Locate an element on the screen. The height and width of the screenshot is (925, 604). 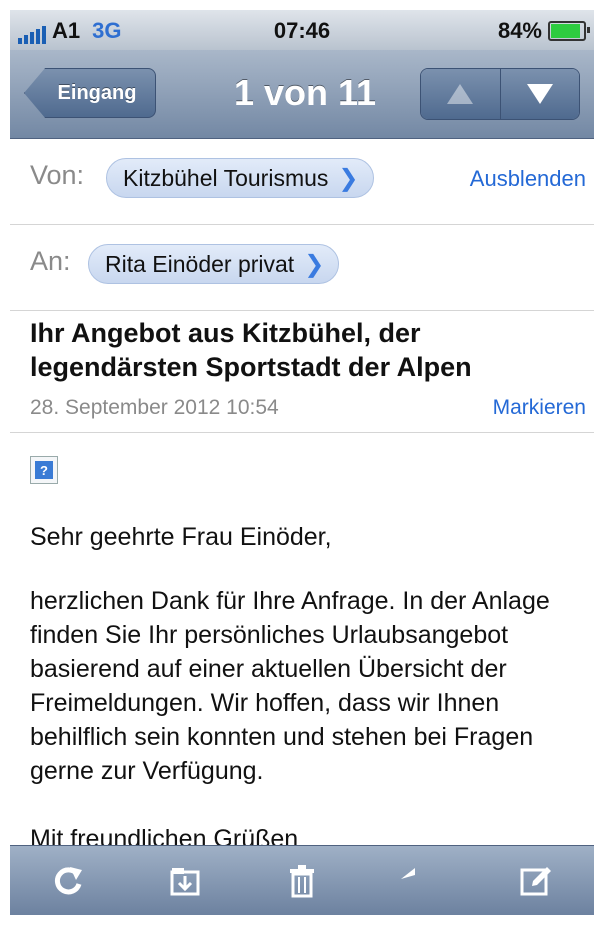
from-label: Von: is located at coordinates (57, 175).